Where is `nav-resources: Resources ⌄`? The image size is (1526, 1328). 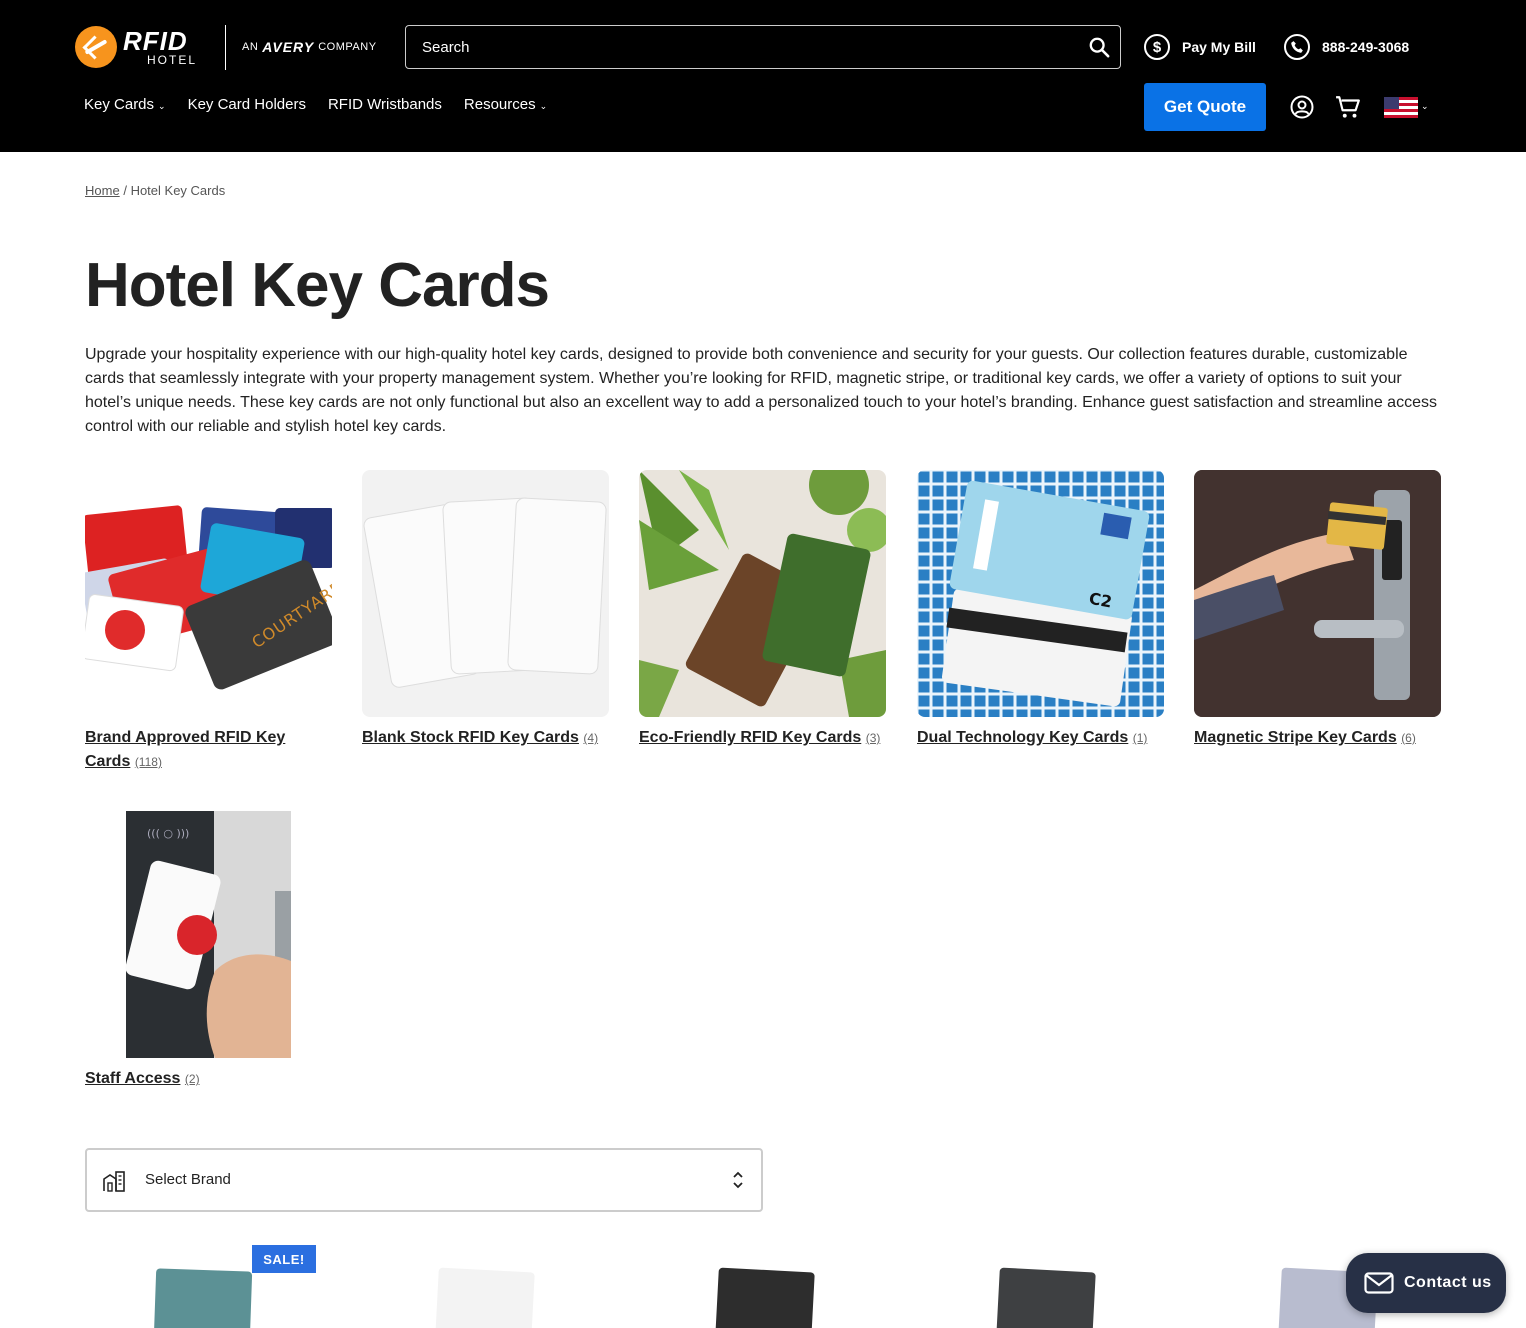 nav-resources: Resources ⌄ is located at coordinates (505, 104).